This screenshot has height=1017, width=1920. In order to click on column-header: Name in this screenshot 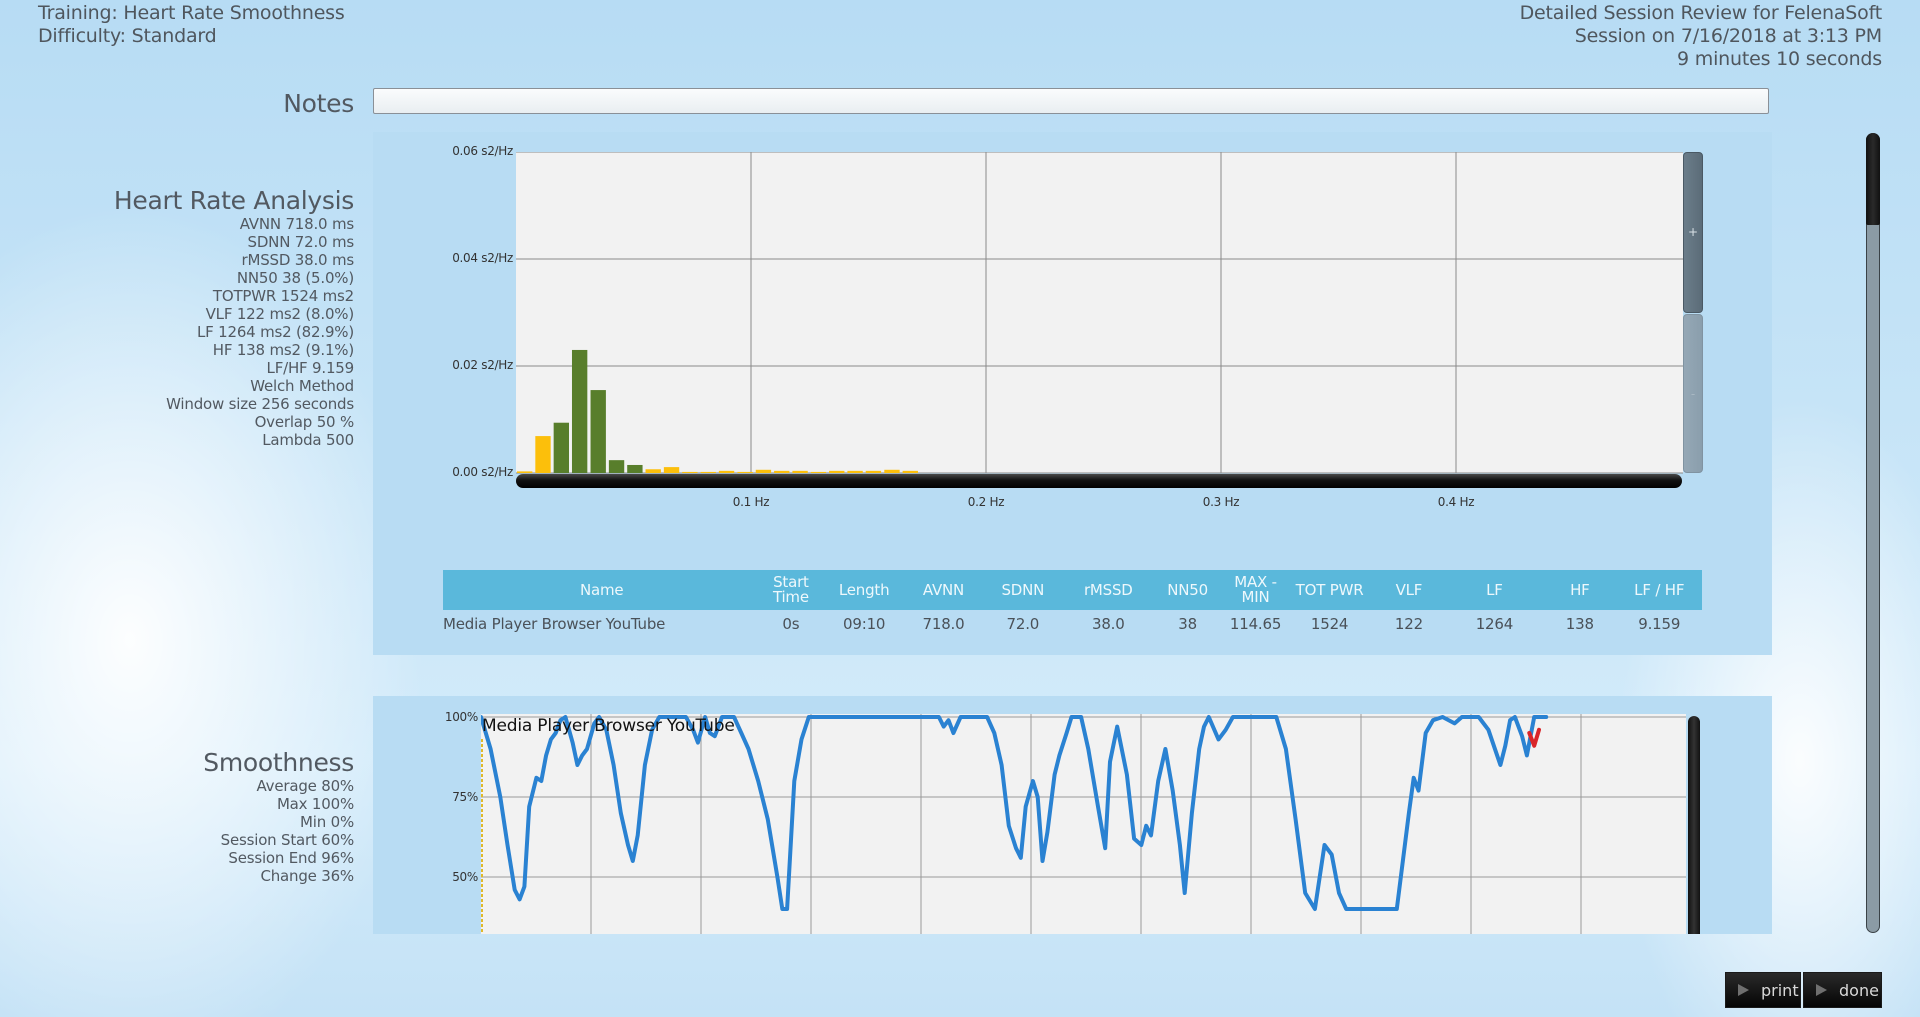, I will do `click(602, 590)`.